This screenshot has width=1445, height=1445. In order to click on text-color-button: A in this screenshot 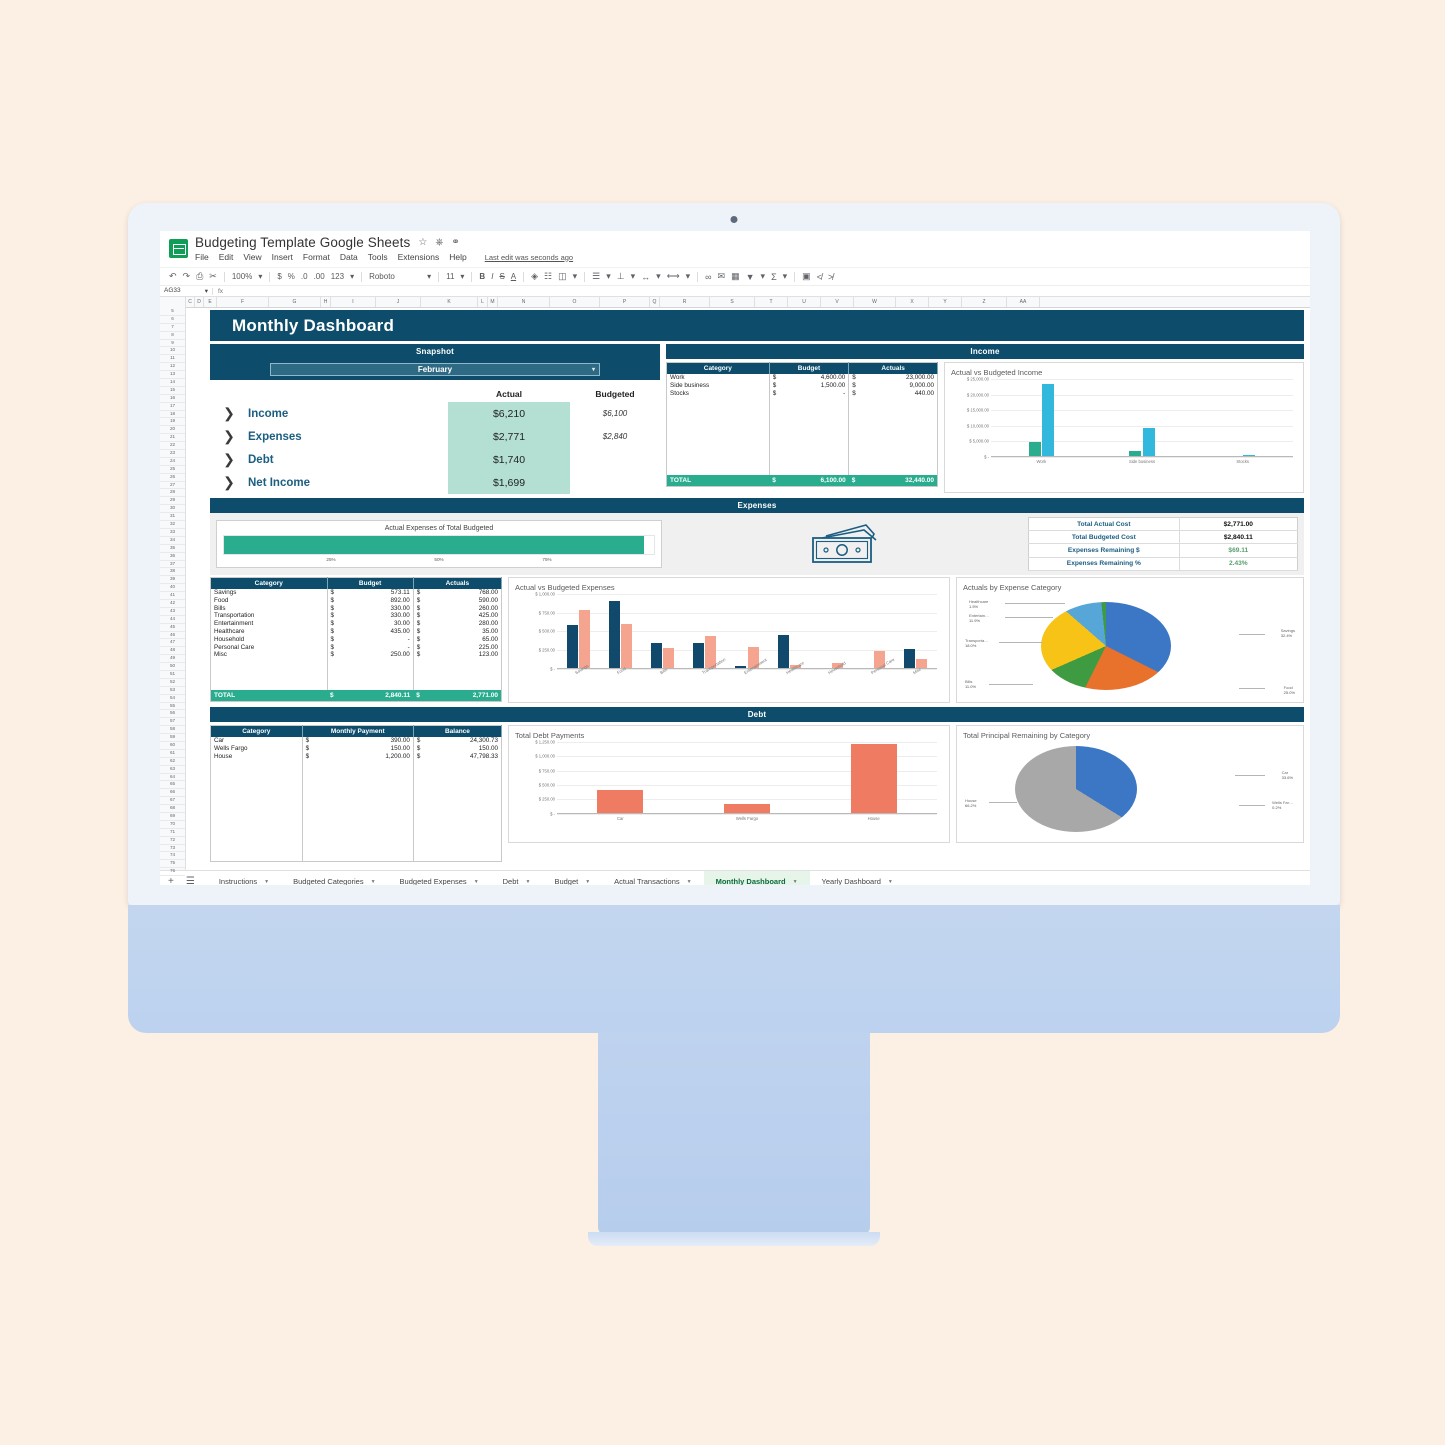, I will do `click(513, 276)`.